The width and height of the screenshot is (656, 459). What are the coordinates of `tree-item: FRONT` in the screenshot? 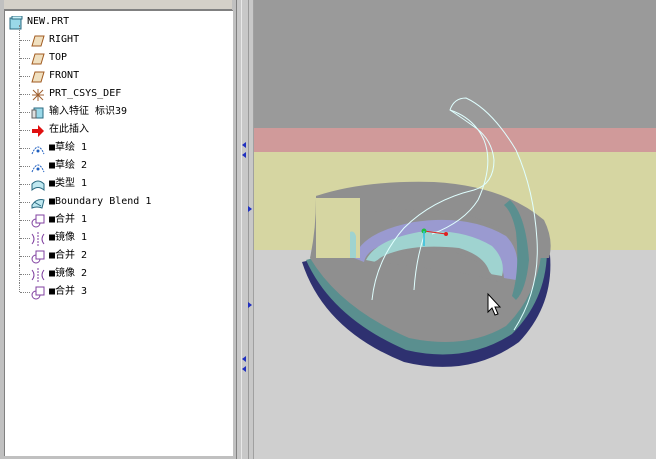 It's located at (119, 76).